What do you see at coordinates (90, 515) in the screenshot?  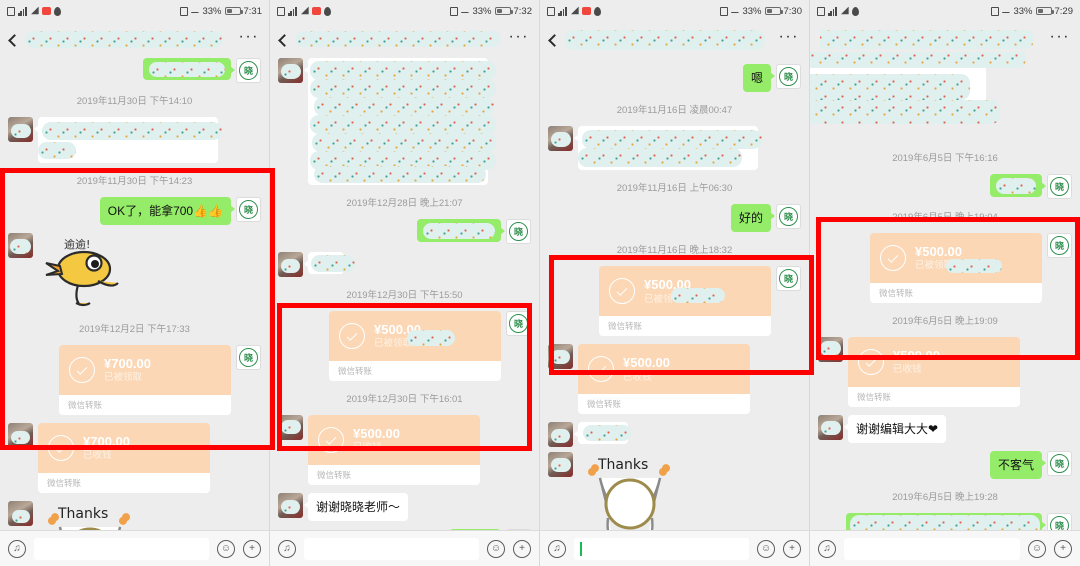 I see `thanks-cat-sticker: Thanks` at bounding box center [90, 515].